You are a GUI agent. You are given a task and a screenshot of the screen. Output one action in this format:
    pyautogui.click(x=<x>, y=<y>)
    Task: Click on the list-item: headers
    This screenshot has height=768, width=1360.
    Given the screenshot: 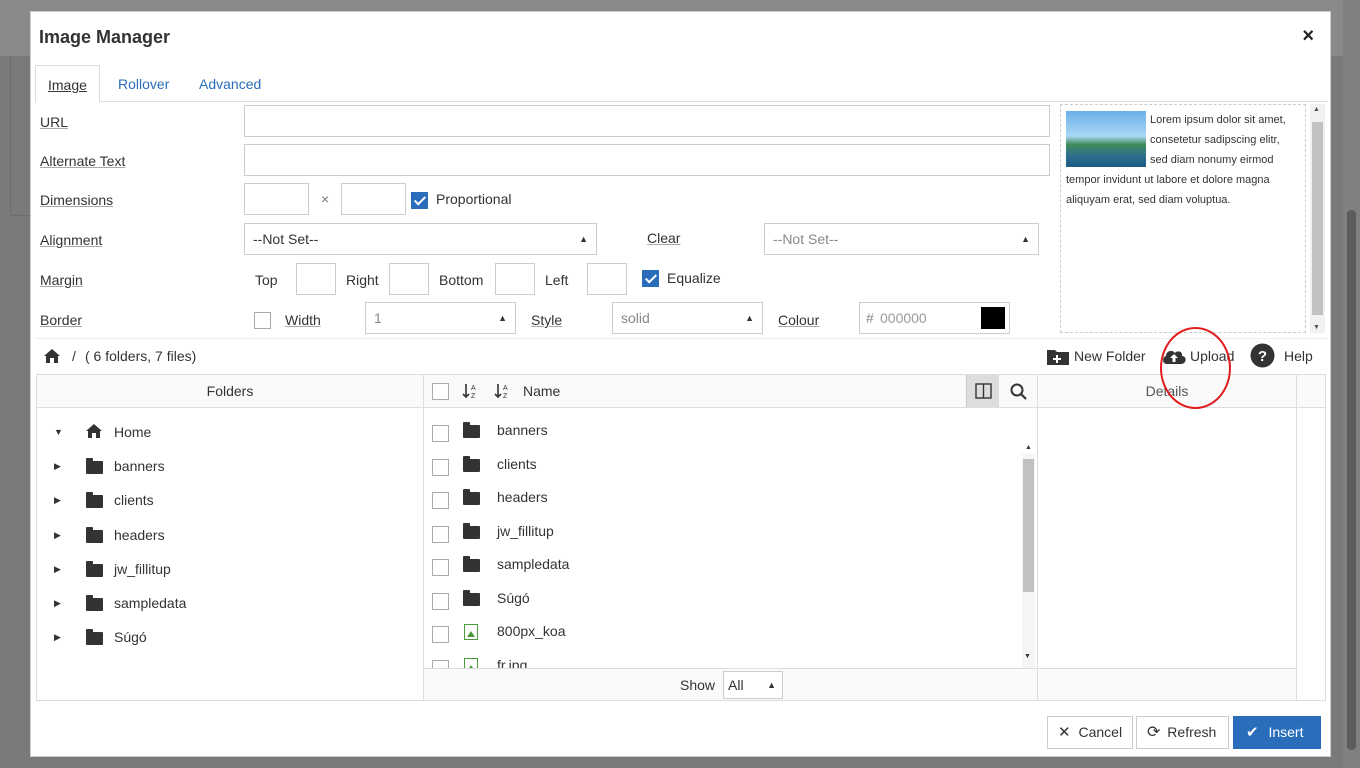 What is the action you would take?
    pyautogui.click(x=724, y=497)
    